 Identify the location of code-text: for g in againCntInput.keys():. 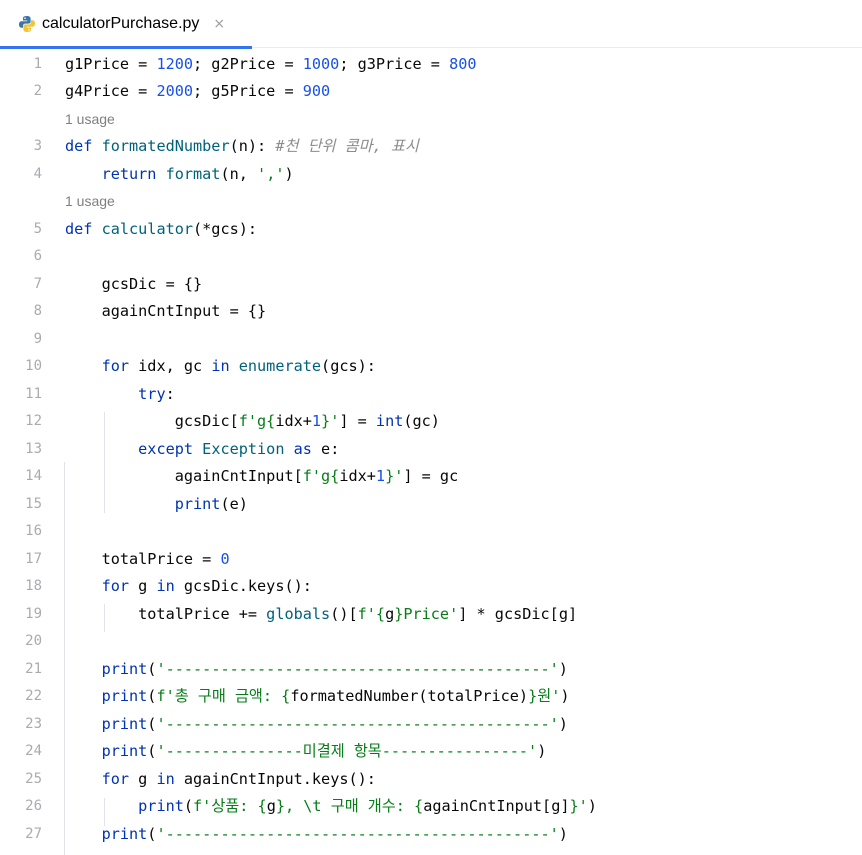
(220, 780).